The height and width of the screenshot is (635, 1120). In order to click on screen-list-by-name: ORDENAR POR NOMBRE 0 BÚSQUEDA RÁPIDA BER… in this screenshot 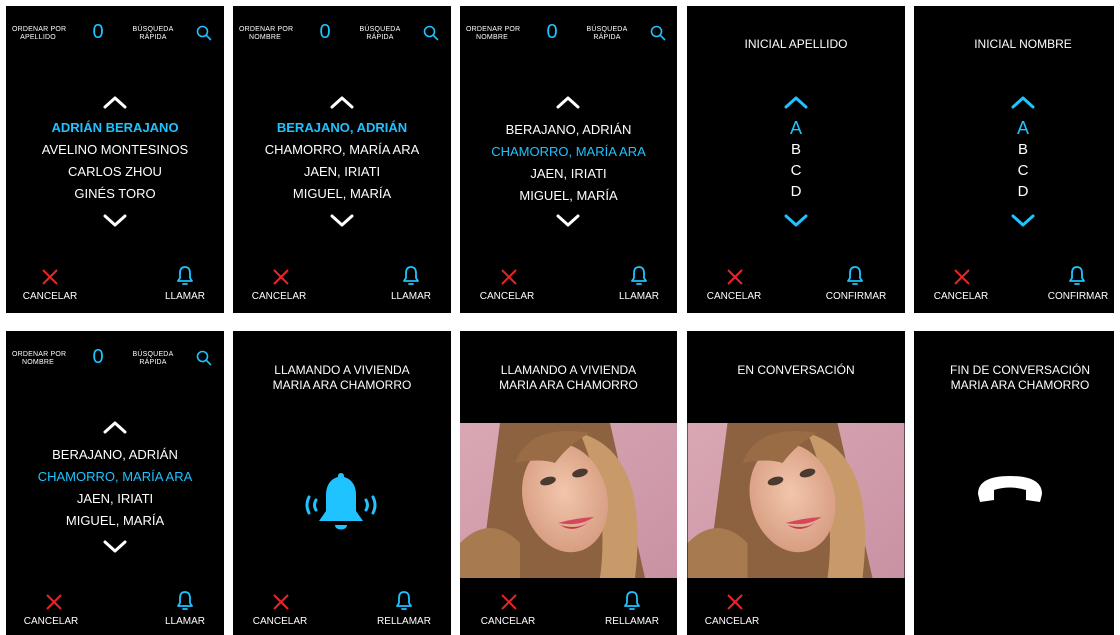, I will do `click(342, 159)`.